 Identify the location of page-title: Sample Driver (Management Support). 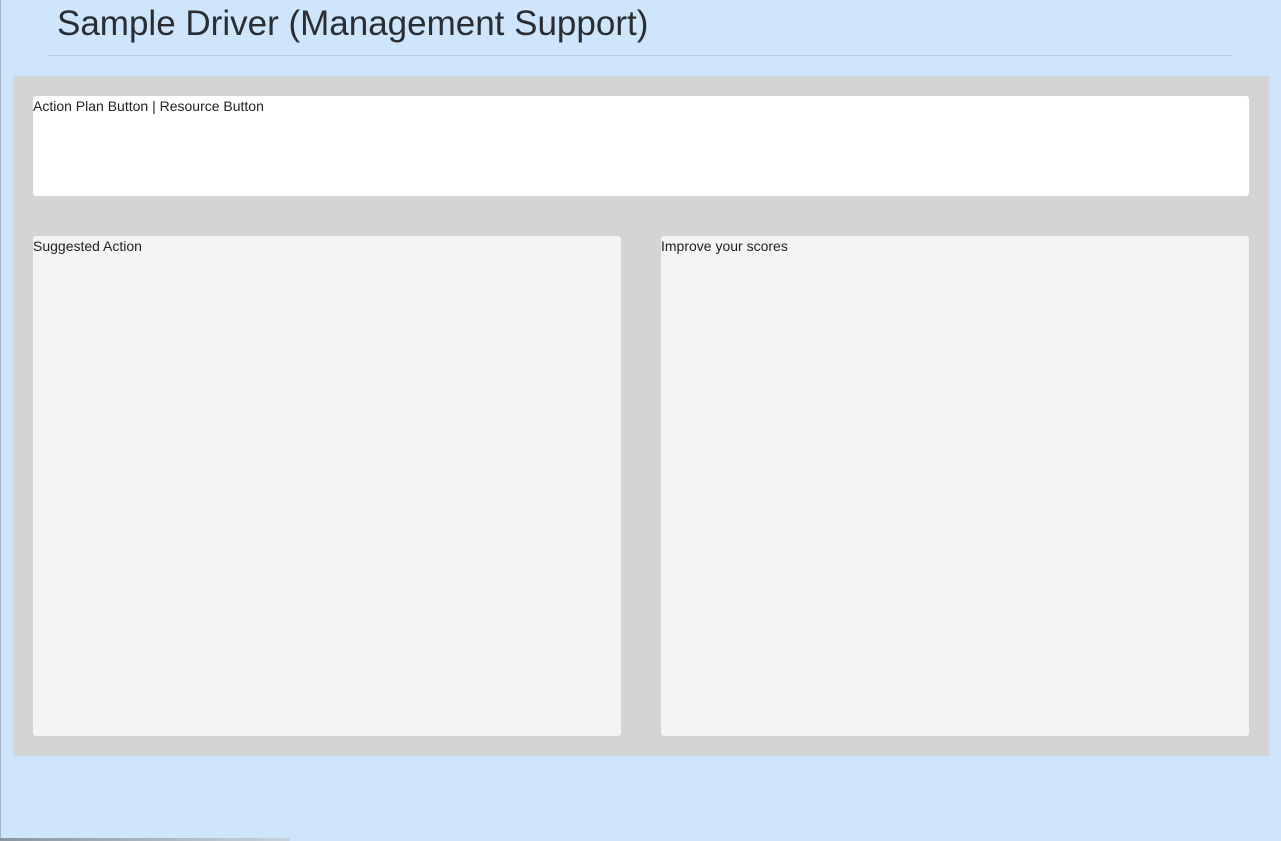
(353, 23).